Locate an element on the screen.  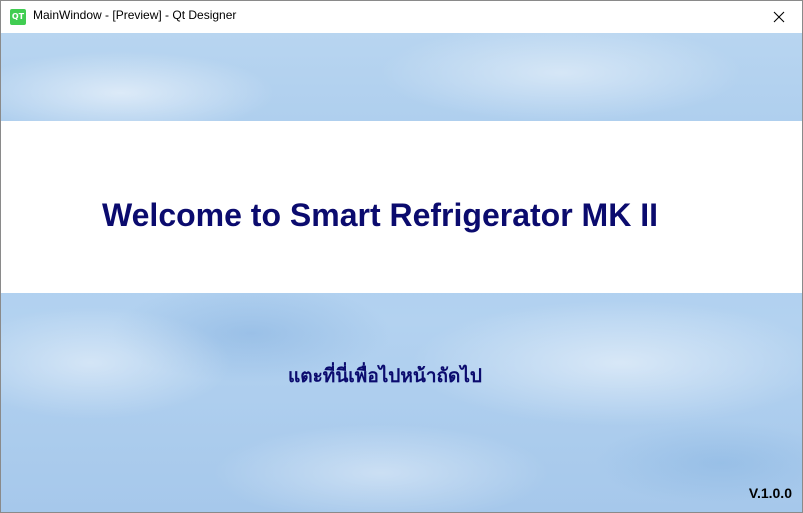
welcome-heading: Welcome to Smart Refrigerator MK II is located at coordinates (380, 215).